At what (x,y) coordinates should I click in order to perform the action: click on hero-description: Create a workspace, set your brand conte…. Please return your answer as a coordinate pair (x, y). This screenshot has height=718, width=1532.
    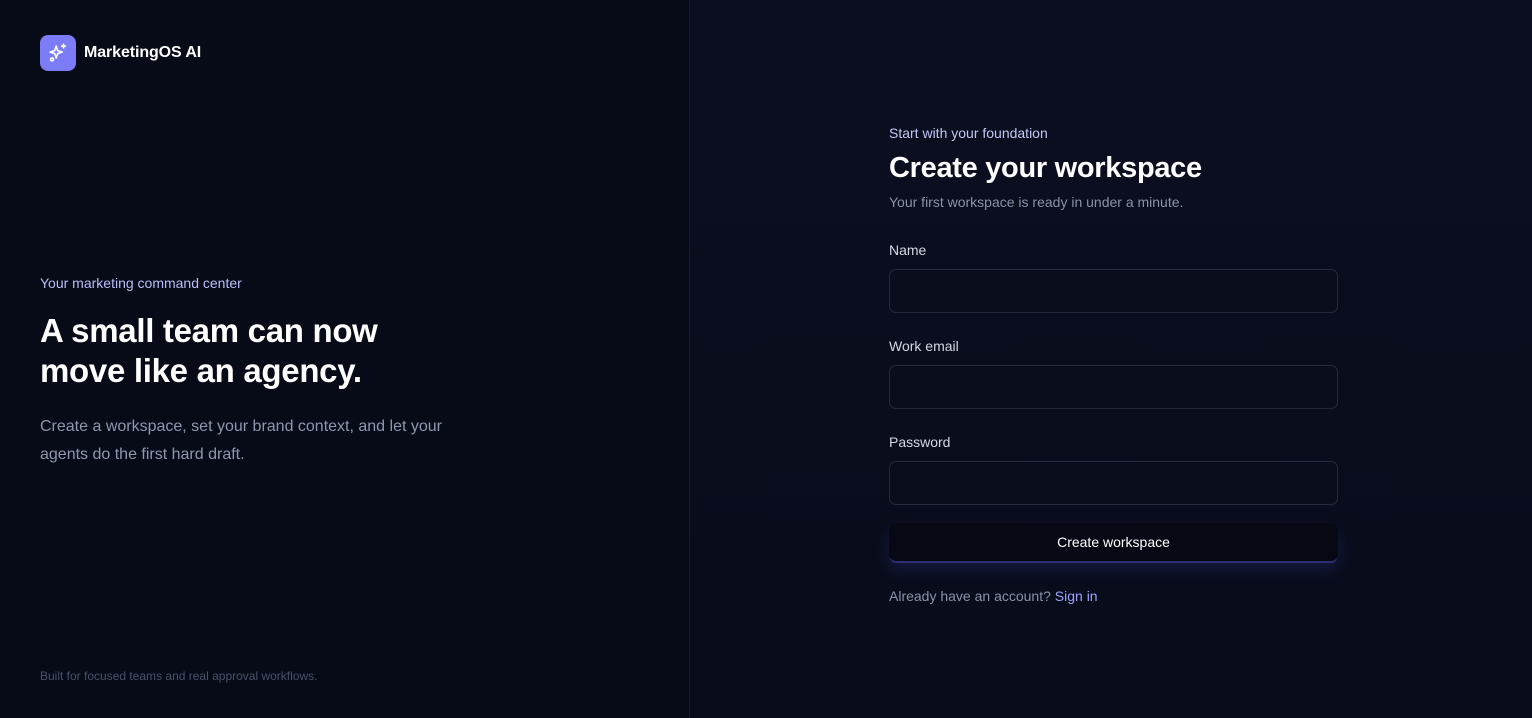
    Looking at the image, I should click on (241, 440).